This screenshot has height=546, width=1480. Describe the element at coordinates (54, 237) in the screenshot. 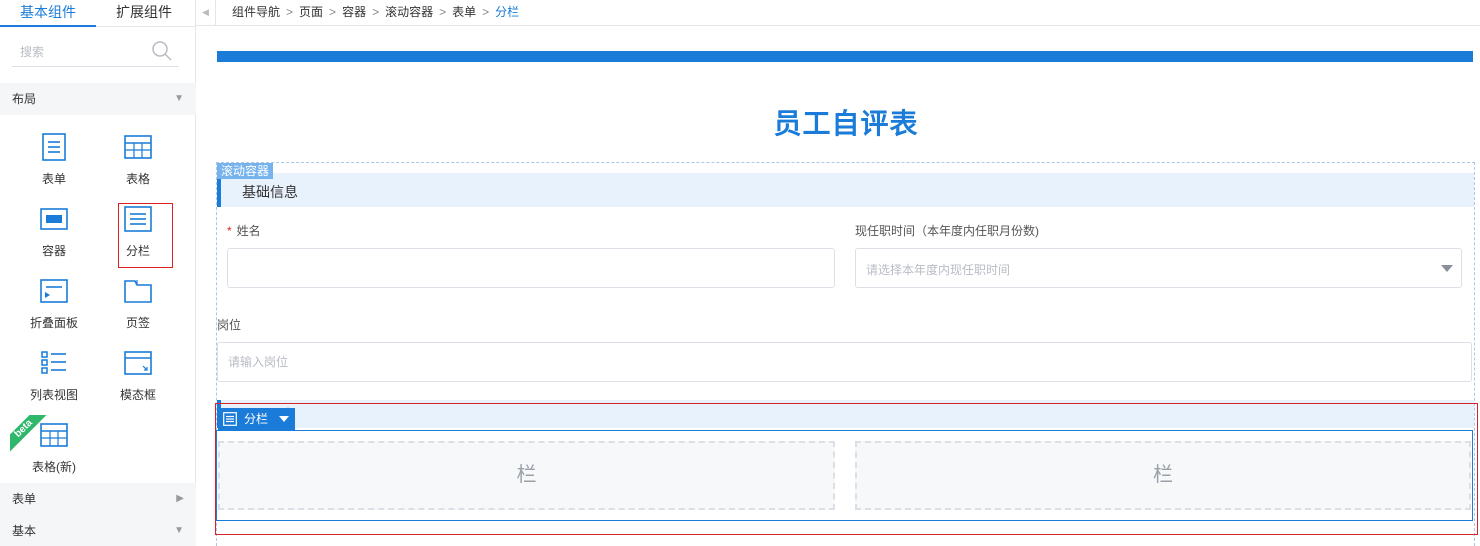

I see `component-container: 容器` at that location.